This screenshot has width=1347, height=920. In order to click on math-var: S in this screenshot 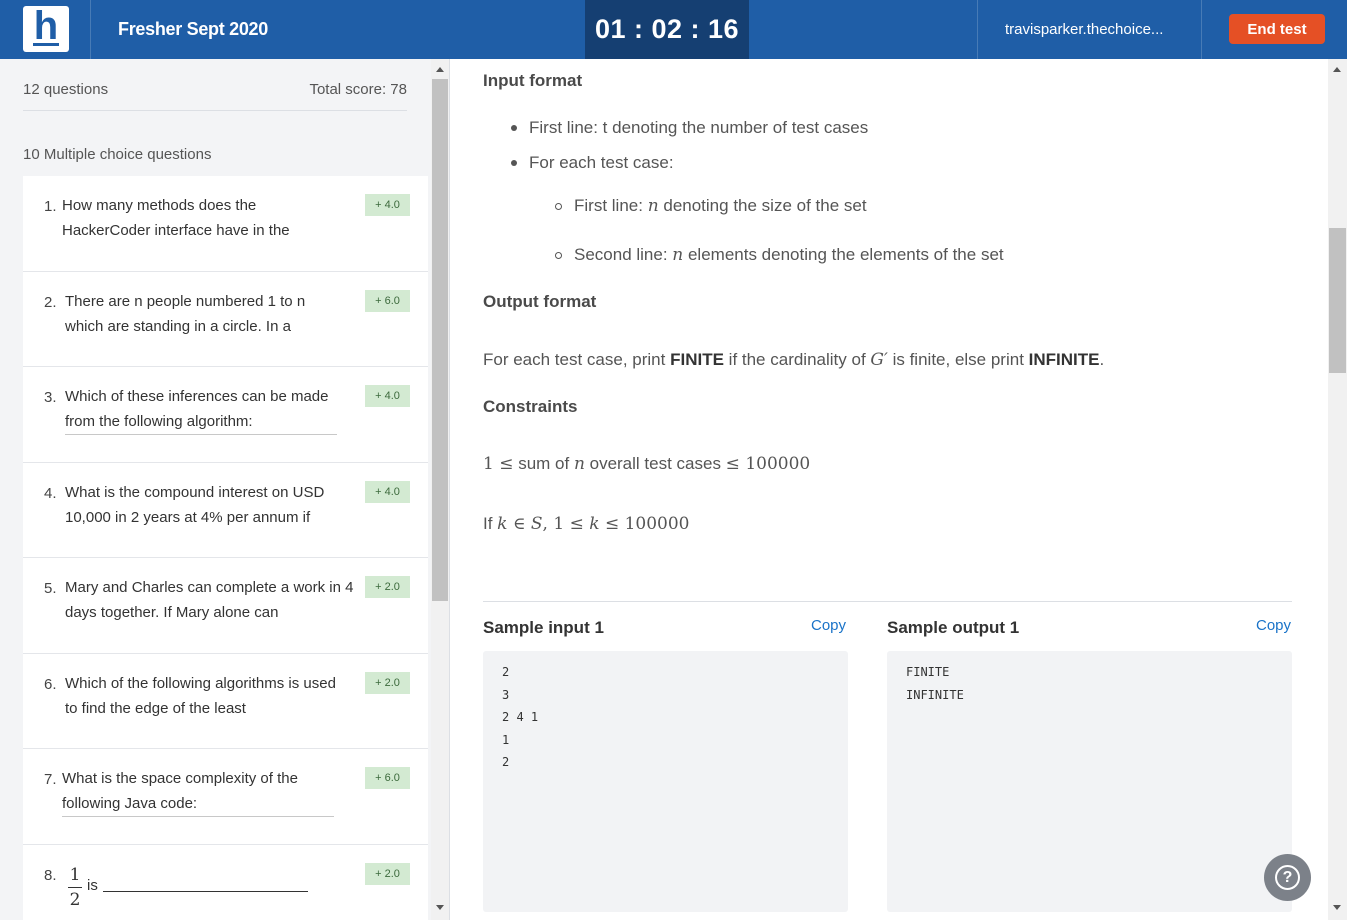, I will do `click(536, 524)`.